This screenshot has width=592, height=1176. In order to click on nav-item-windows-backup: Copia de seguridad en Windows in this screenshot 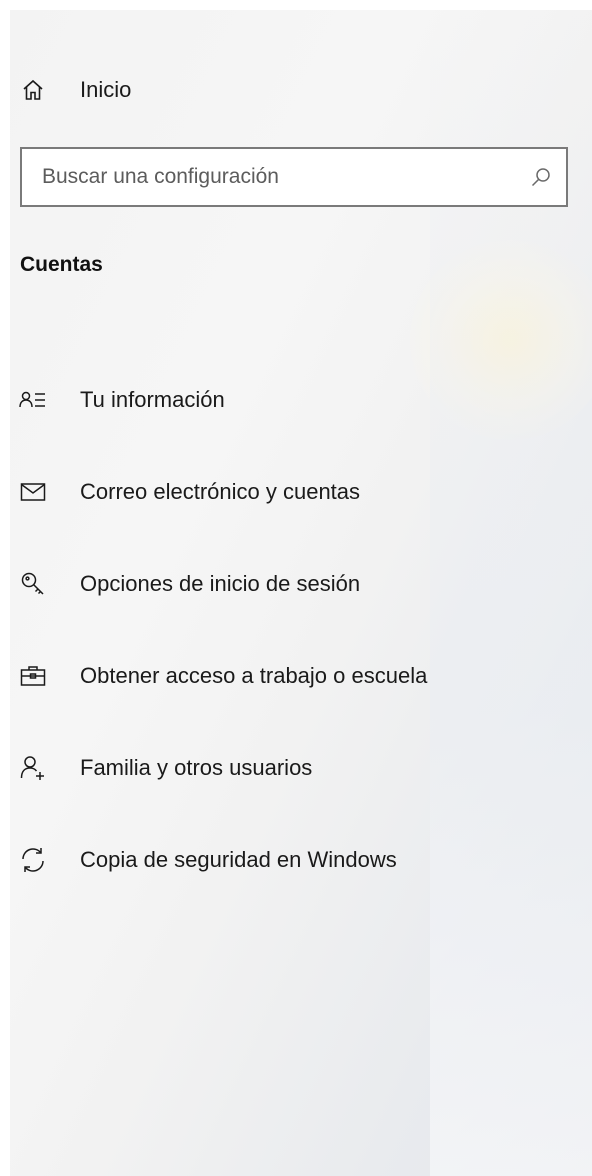, I will do `click(301, 860)`.